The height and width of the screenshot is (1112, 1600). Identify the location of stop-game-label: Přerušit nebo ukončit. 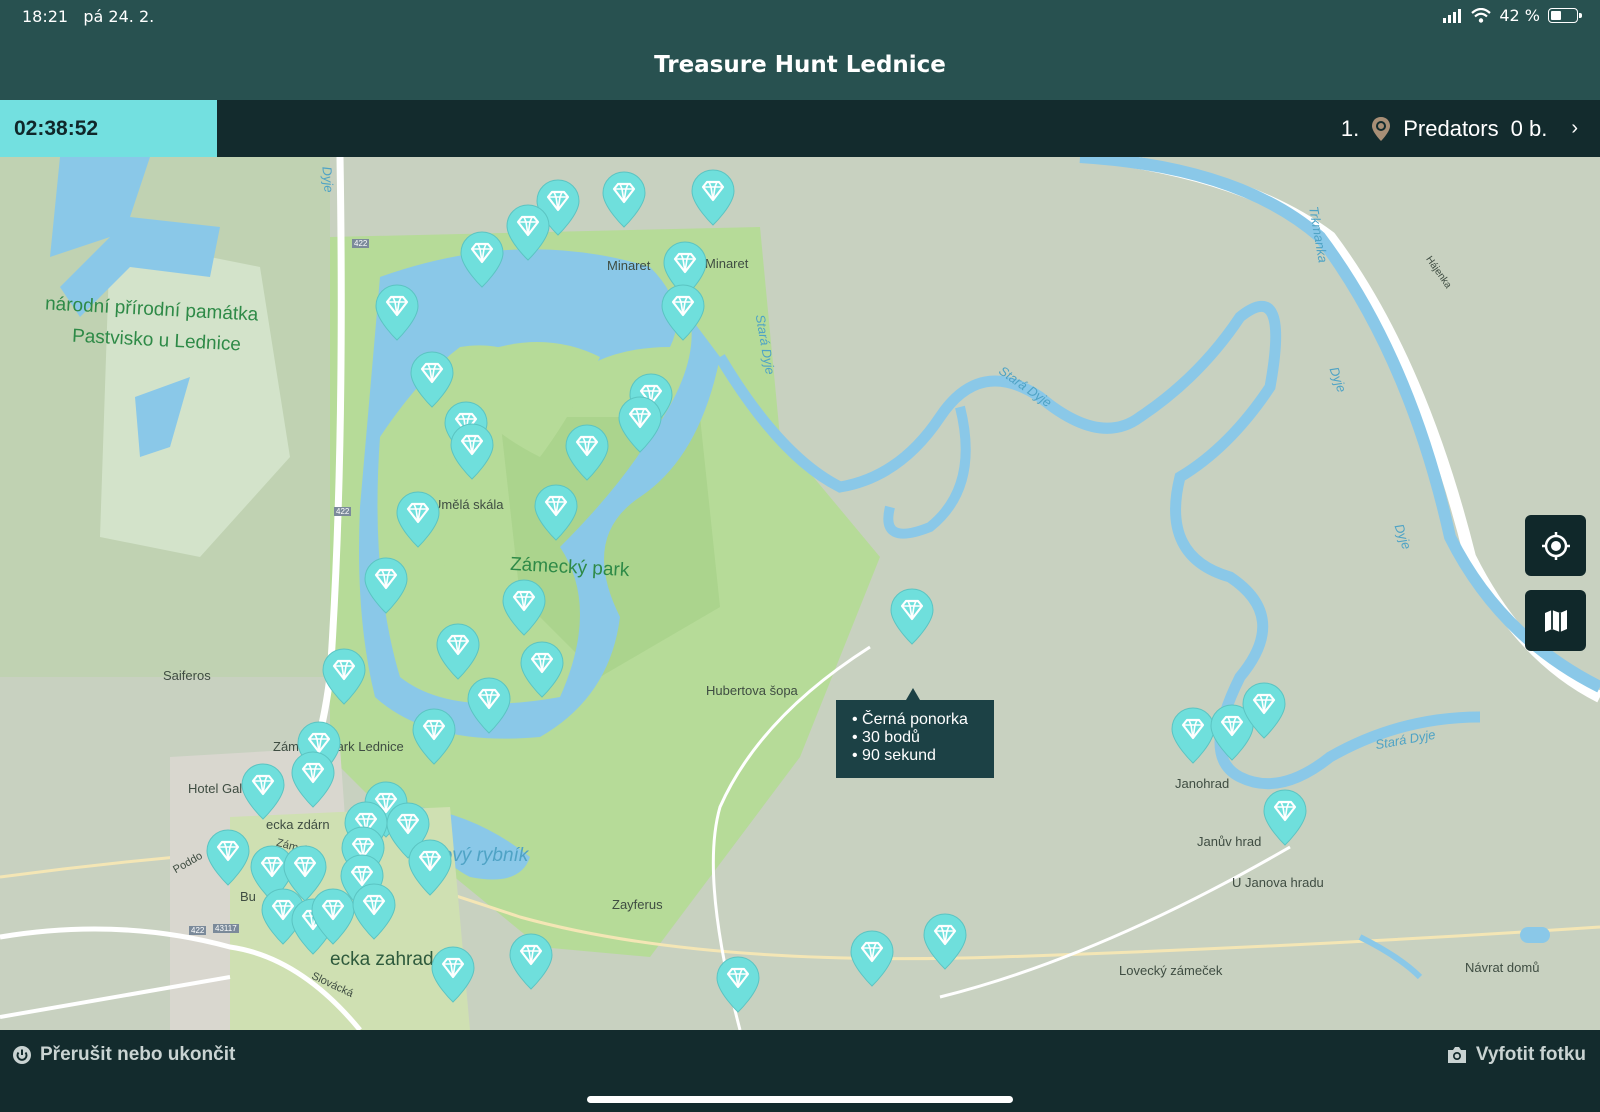
(138, 1054).